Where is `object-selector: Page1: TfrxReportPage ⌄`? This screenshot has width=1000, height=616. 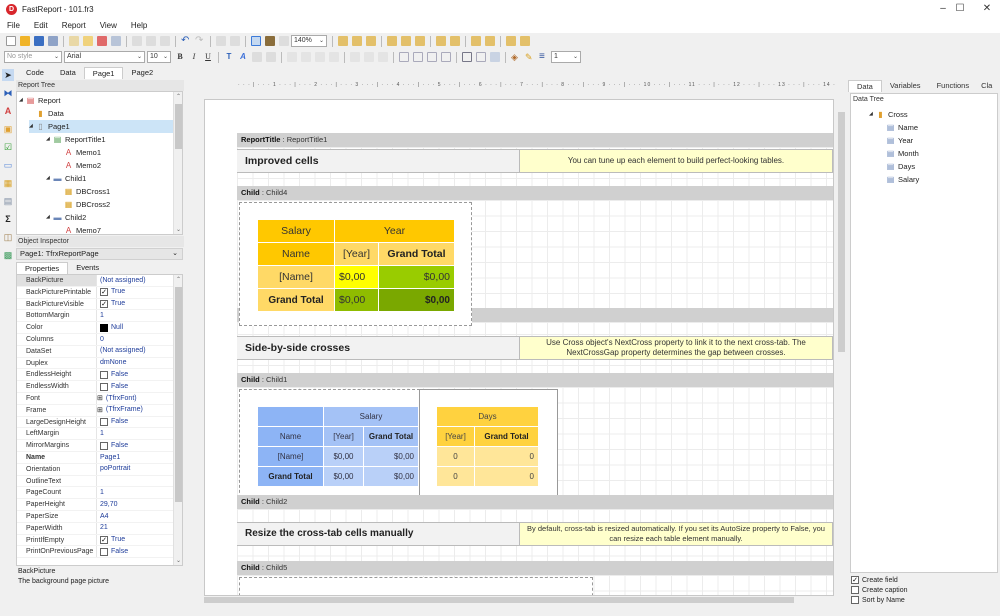 object-selector: Page1: TfrxReportPage ⌄ is located at coordinates (99, 254).